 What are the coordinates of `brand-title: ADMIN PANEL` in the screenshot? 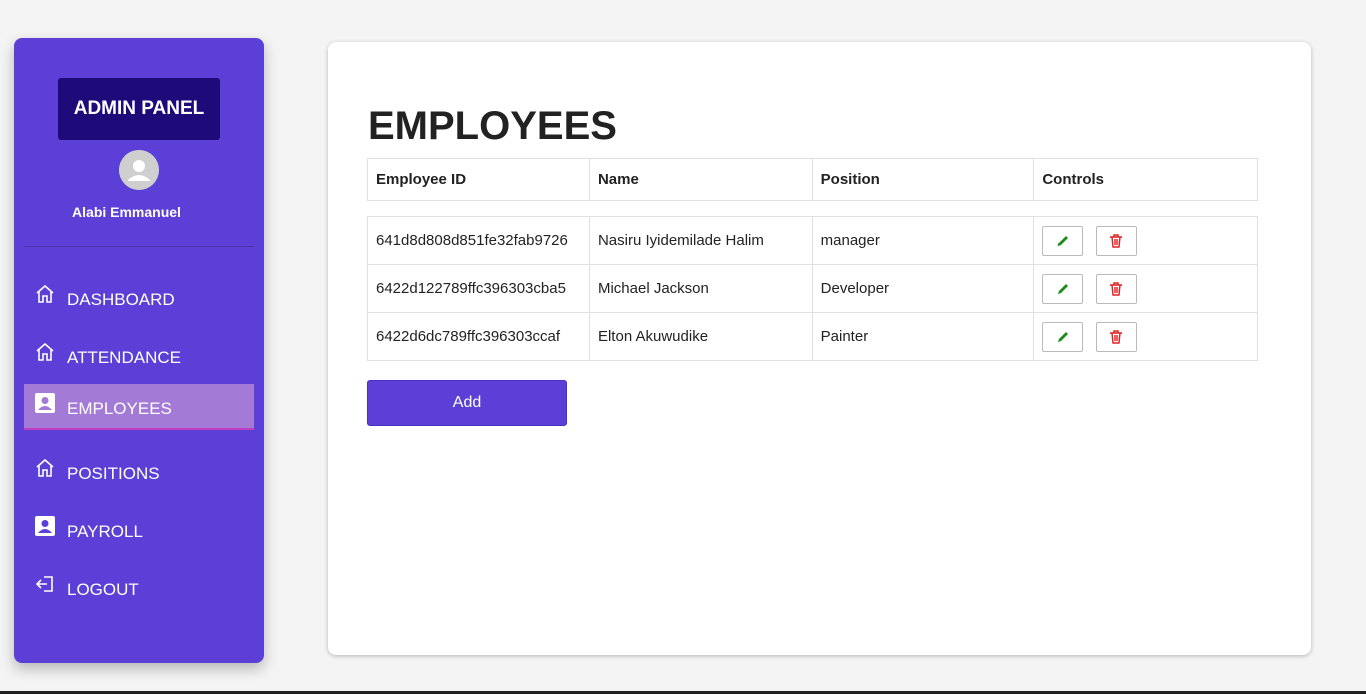 It's located at (139, 109).